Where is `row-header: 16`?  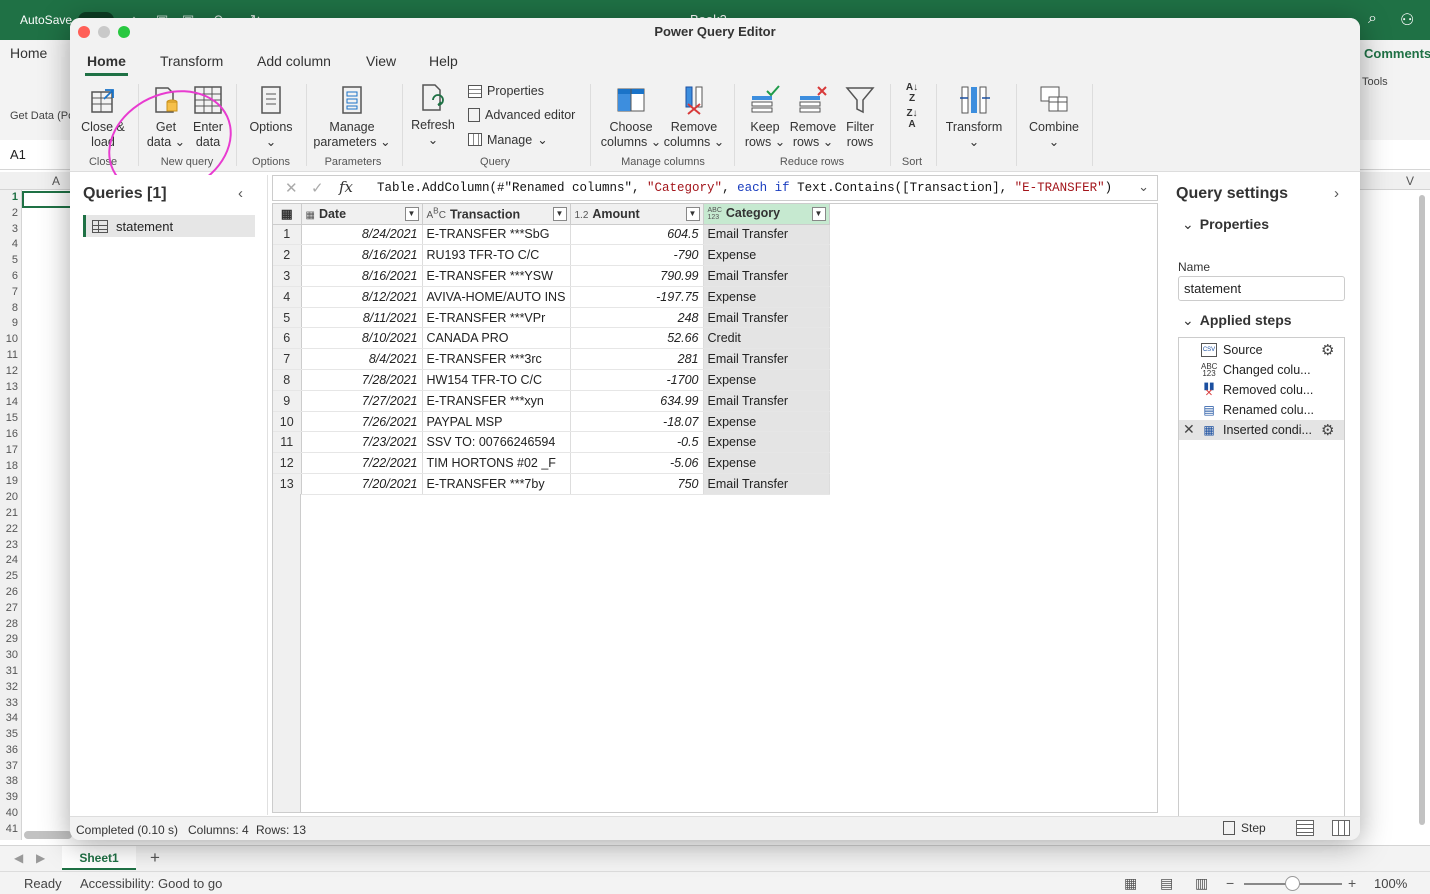
row-header: 16 is located at coordinates (10, 435).